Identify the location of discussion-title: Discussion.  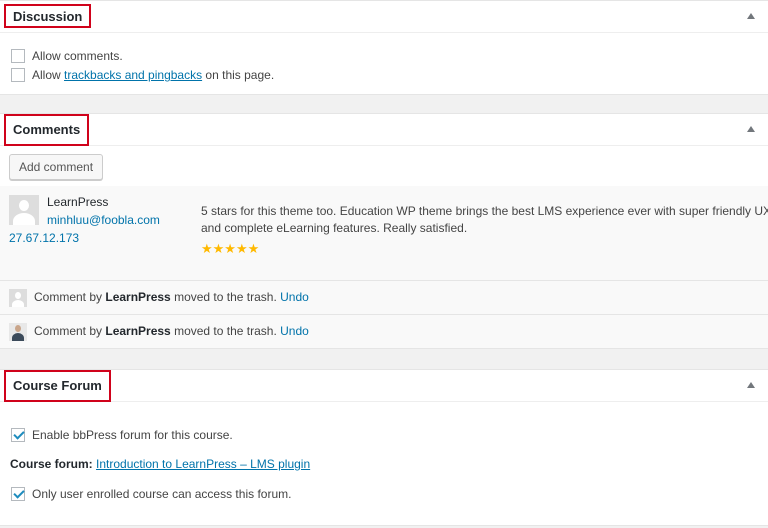
(48, 16).